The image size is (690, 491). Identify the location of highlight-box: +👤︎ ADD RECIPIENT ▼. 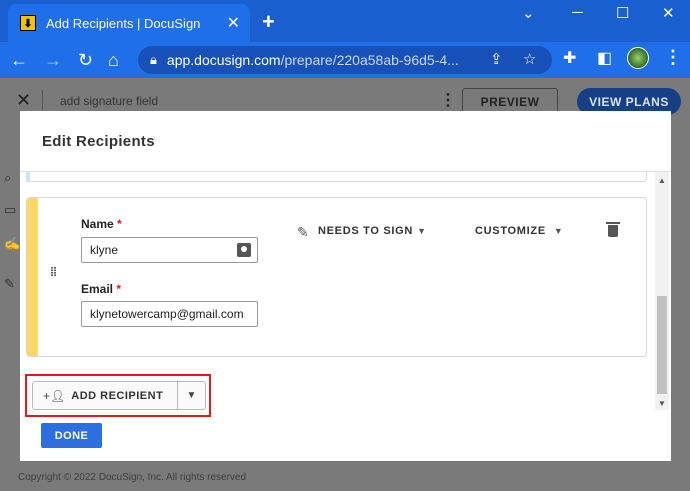
(118, 395).